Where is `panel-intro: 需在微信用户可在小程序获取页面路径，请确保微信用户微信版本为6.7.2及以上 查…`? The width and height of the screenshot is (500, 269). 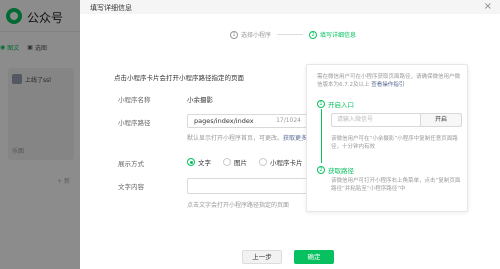
panel-intro: 需在微信用户可在小程序获取页面路径，请确保微信用户微信版本为6.7.2及以上 查… is located at coordinates (389, 81).